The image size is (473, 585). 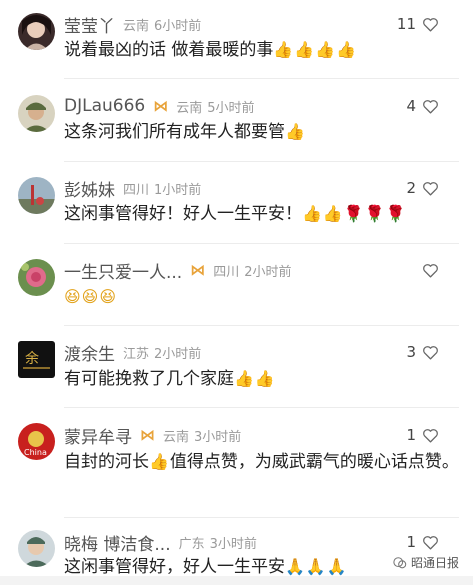 What do you see at coordinates (174, 567) in the screenshot?
I see `comment-body: 这闲事管得好，好人一生平安` at bounding box center [174, 567].